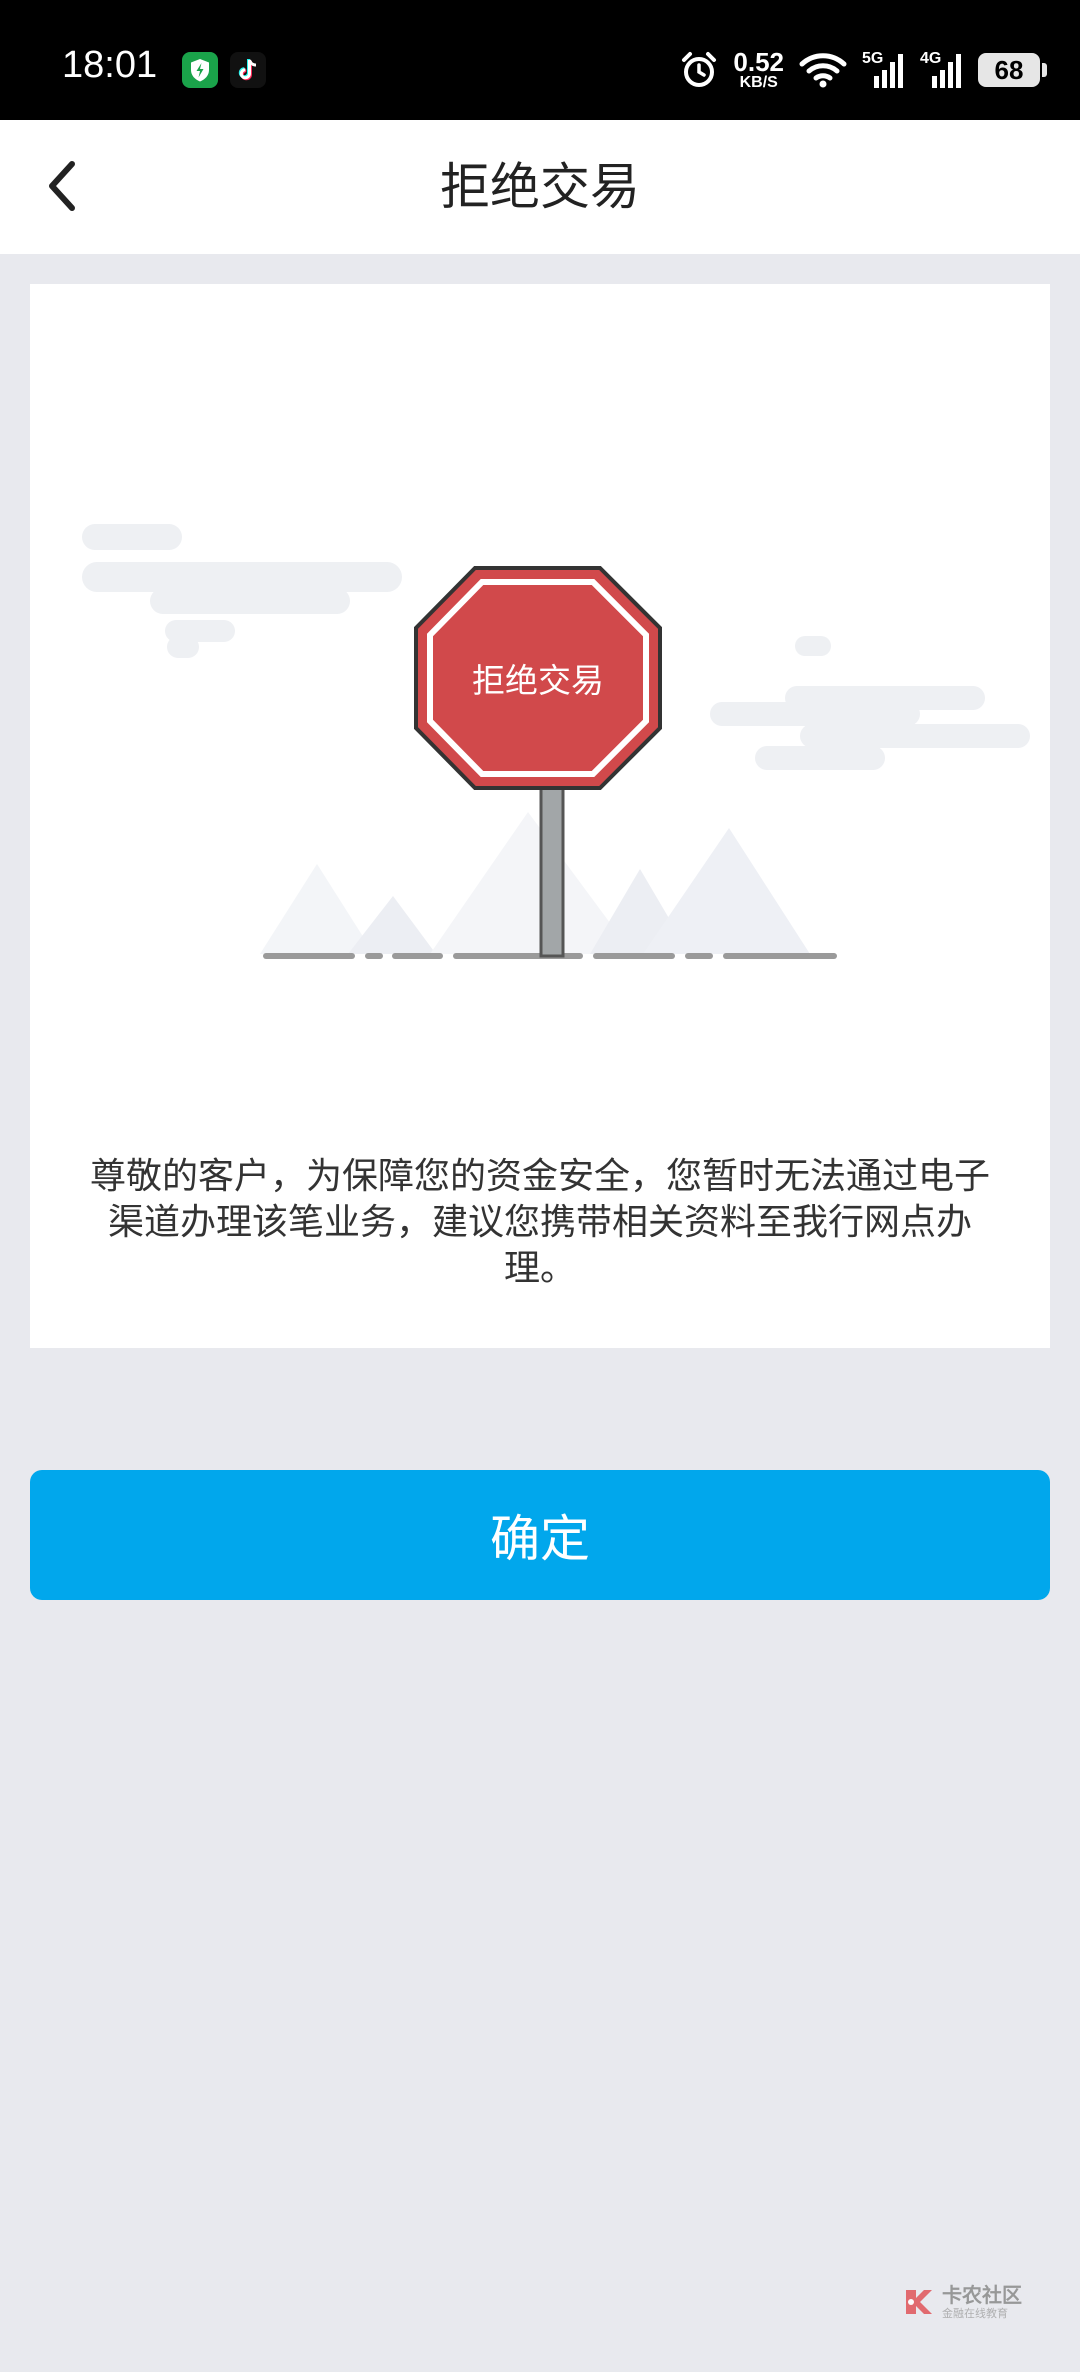  What do you see at coordinates (870, 703) in the screenshot?
I see `cloud-right` at bounding box center [870, 703].